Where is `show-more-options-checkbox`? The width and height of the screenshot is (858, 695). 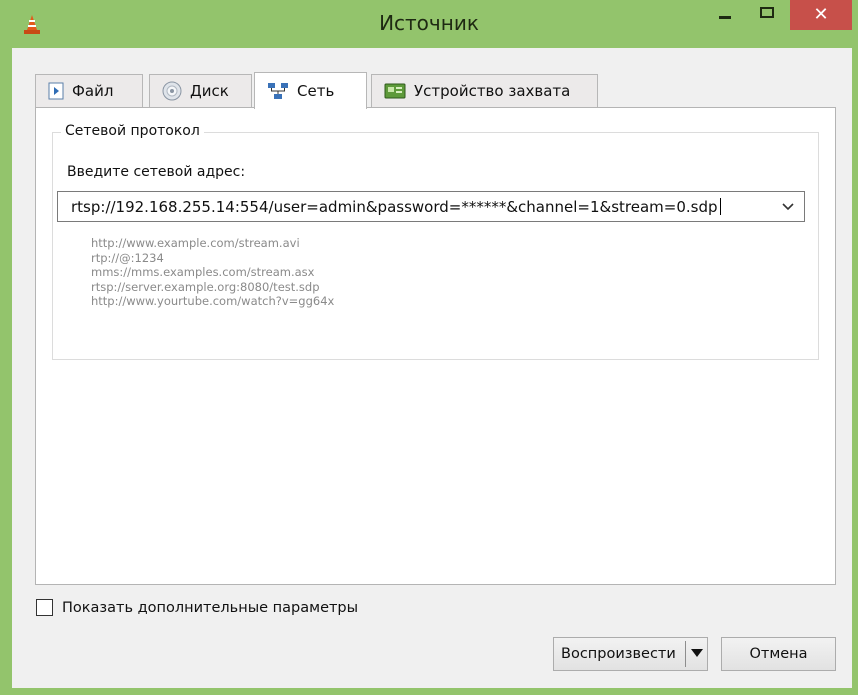
show-more-options-checkbox is located at coordinates (44, 607).